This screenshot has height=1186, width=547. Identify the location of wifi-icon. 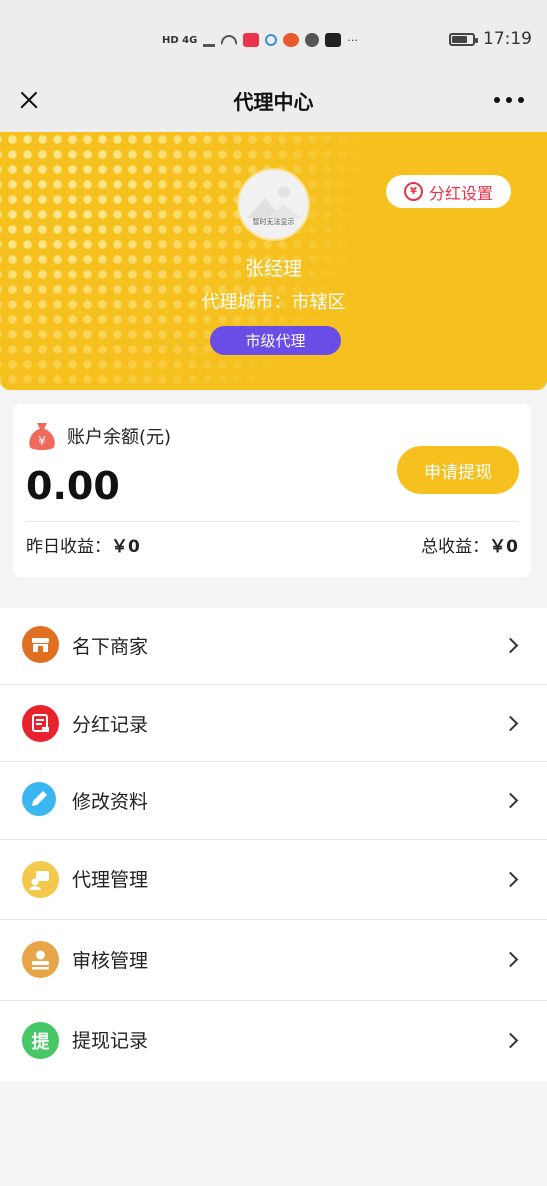
(229, 40).